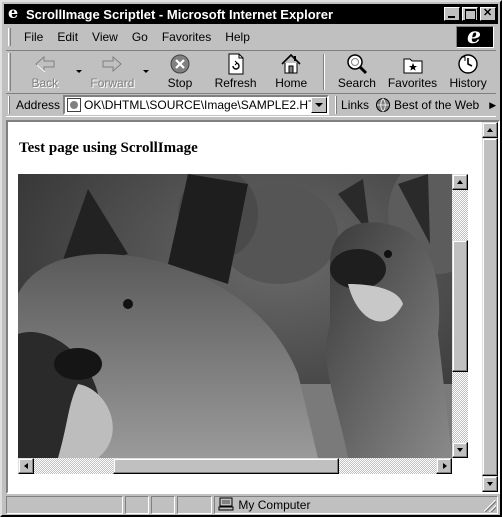 This screenshot has width=502, height=517. What do you see at coordinates (140, 37) in the screenshot?
I see `menu-go: Go` at bounding box center [140, 37].